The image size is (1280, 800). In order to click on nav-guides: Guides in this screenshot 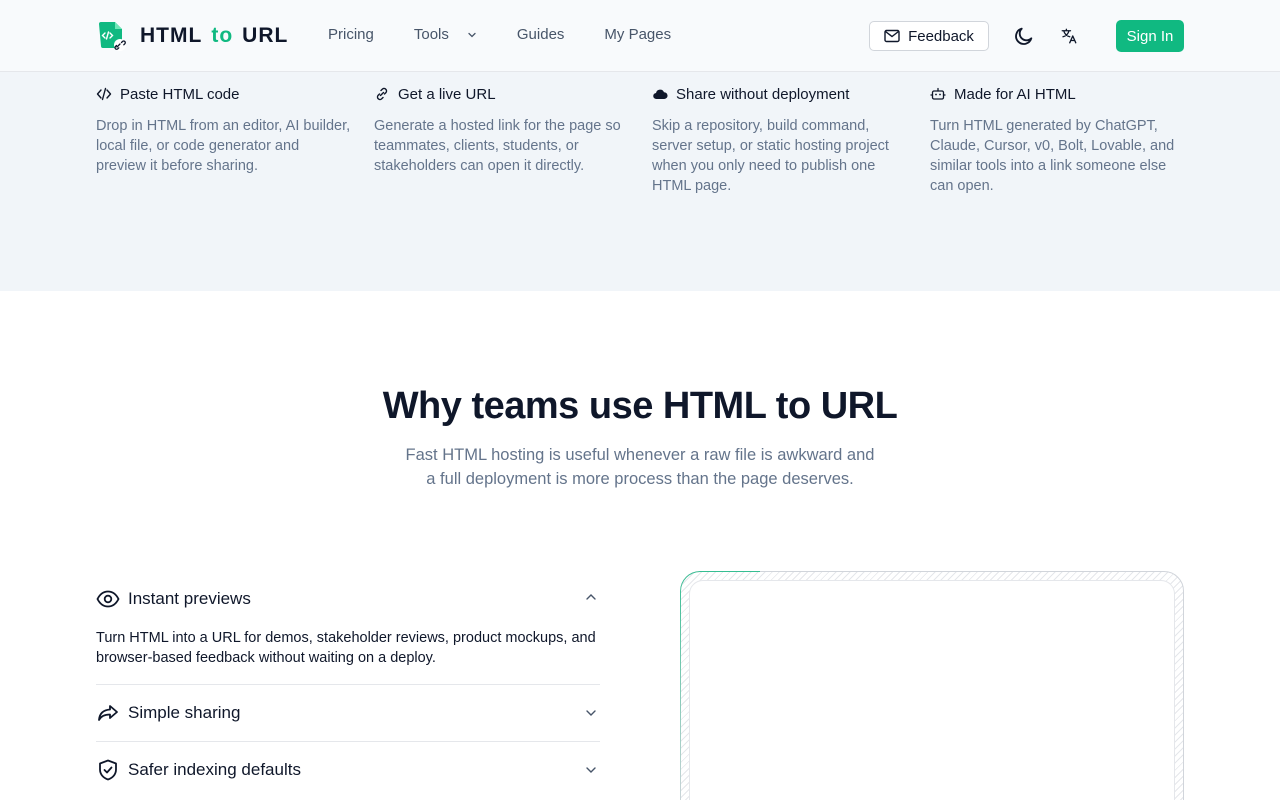, I will do `click(541, 34)`.